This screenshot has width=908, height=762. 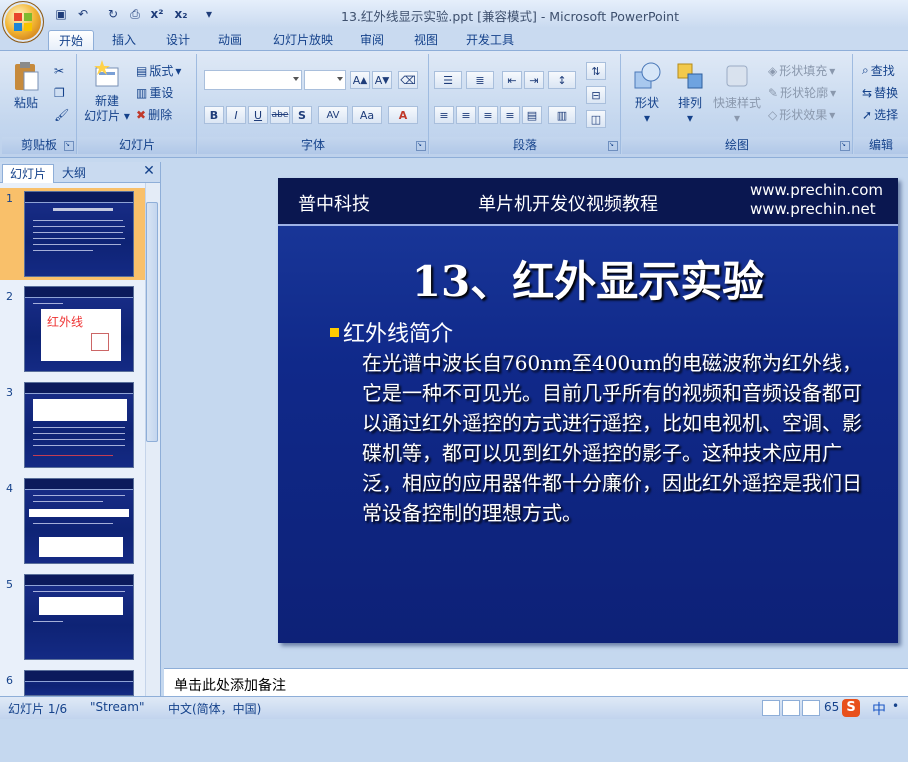 I want to click on shape-outline-button: ✎ 形状轮廓 ▾, so click(x=802, y=92).